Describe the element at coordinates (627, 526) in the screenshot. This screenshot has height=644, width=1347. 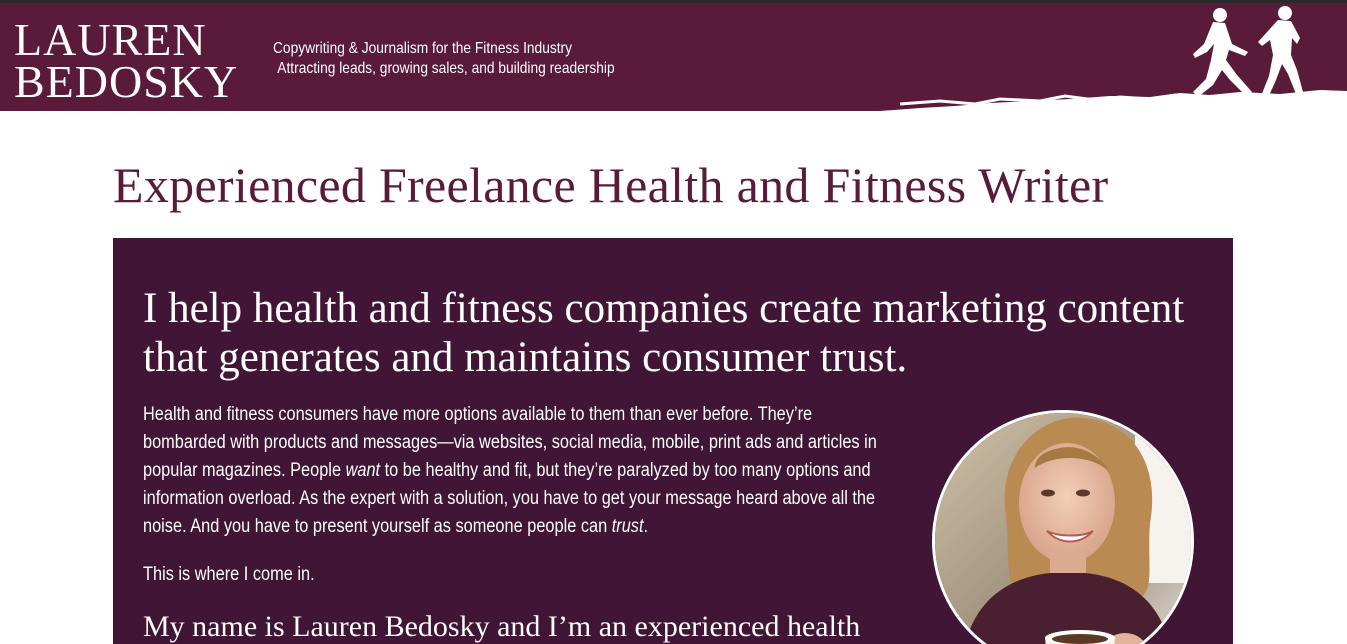
I see `emphasis-trust: trust` at that location.